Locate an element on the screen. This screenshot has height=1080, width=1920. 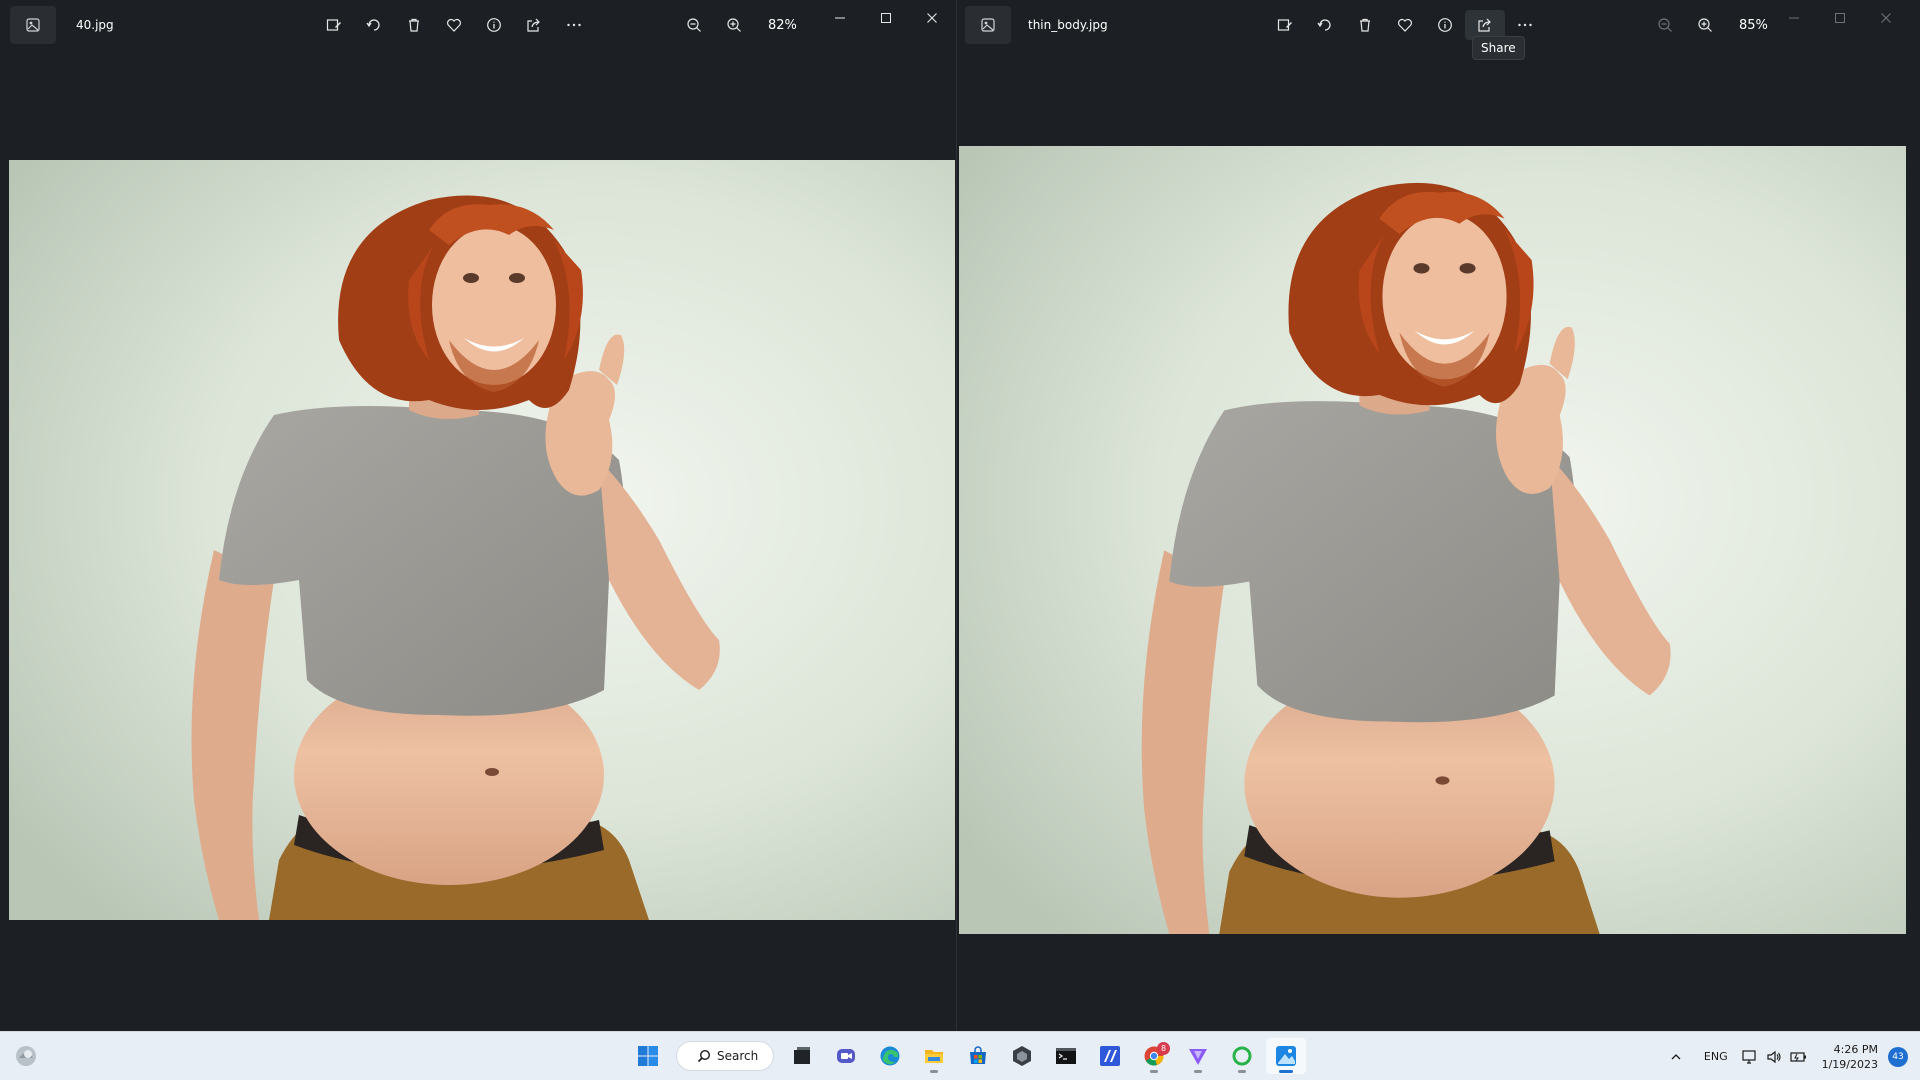
search-box: Search is located at coordinates (725, 1056).